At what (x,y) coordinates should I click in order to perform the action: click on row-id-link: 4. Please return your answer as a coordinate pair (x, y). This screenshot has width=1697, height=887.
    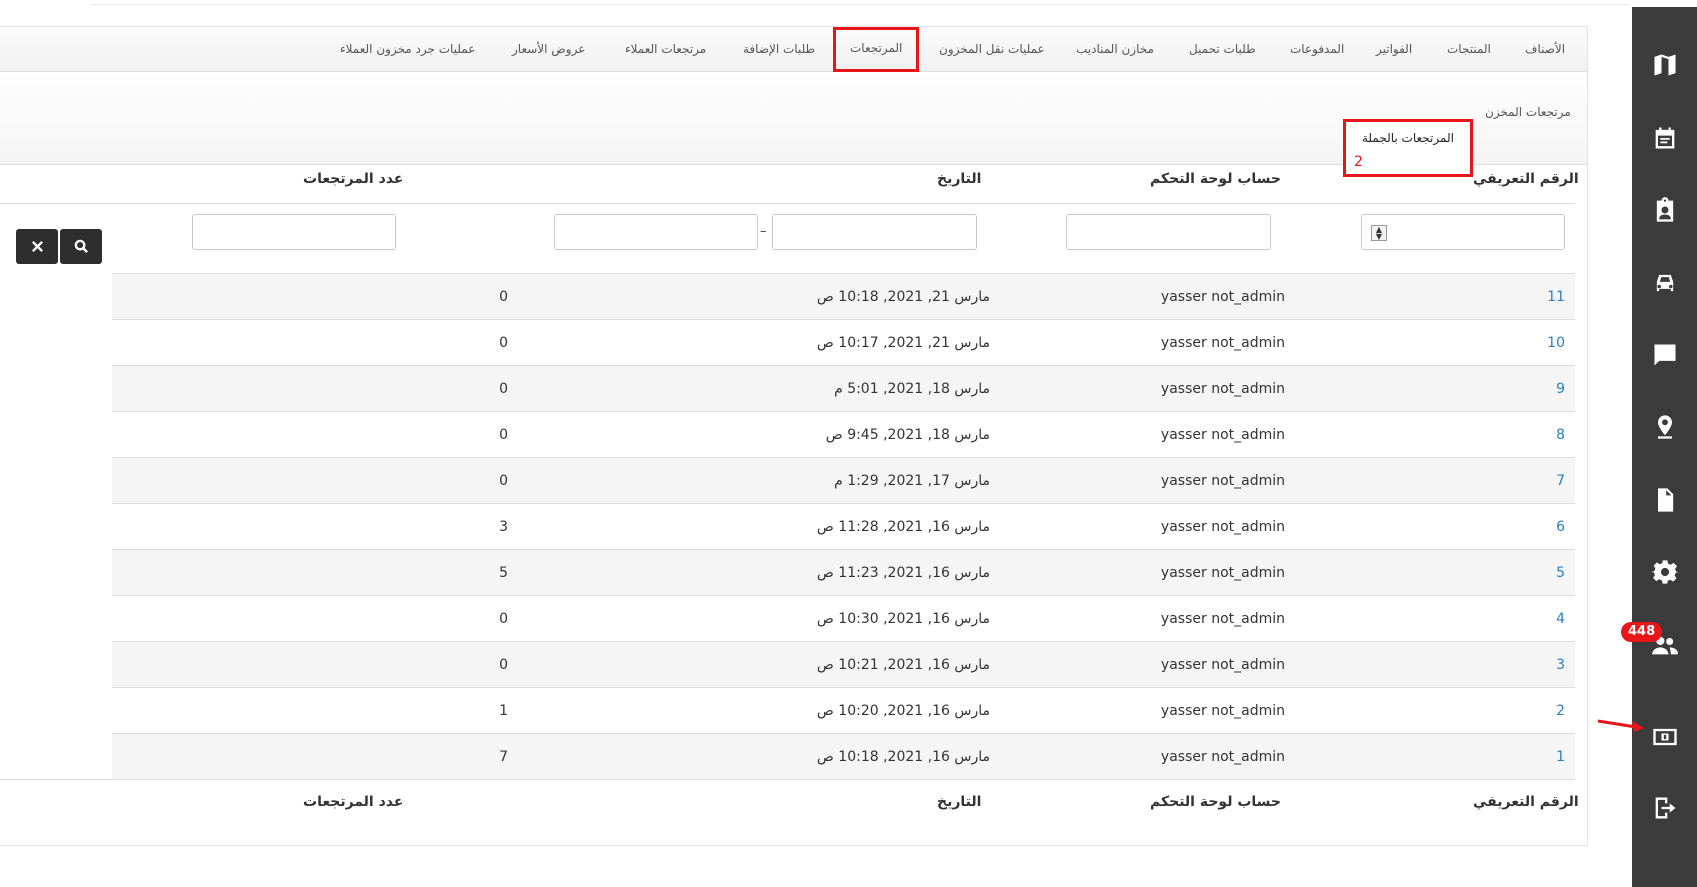
    Looking at the image, I should click on (1560, 619).